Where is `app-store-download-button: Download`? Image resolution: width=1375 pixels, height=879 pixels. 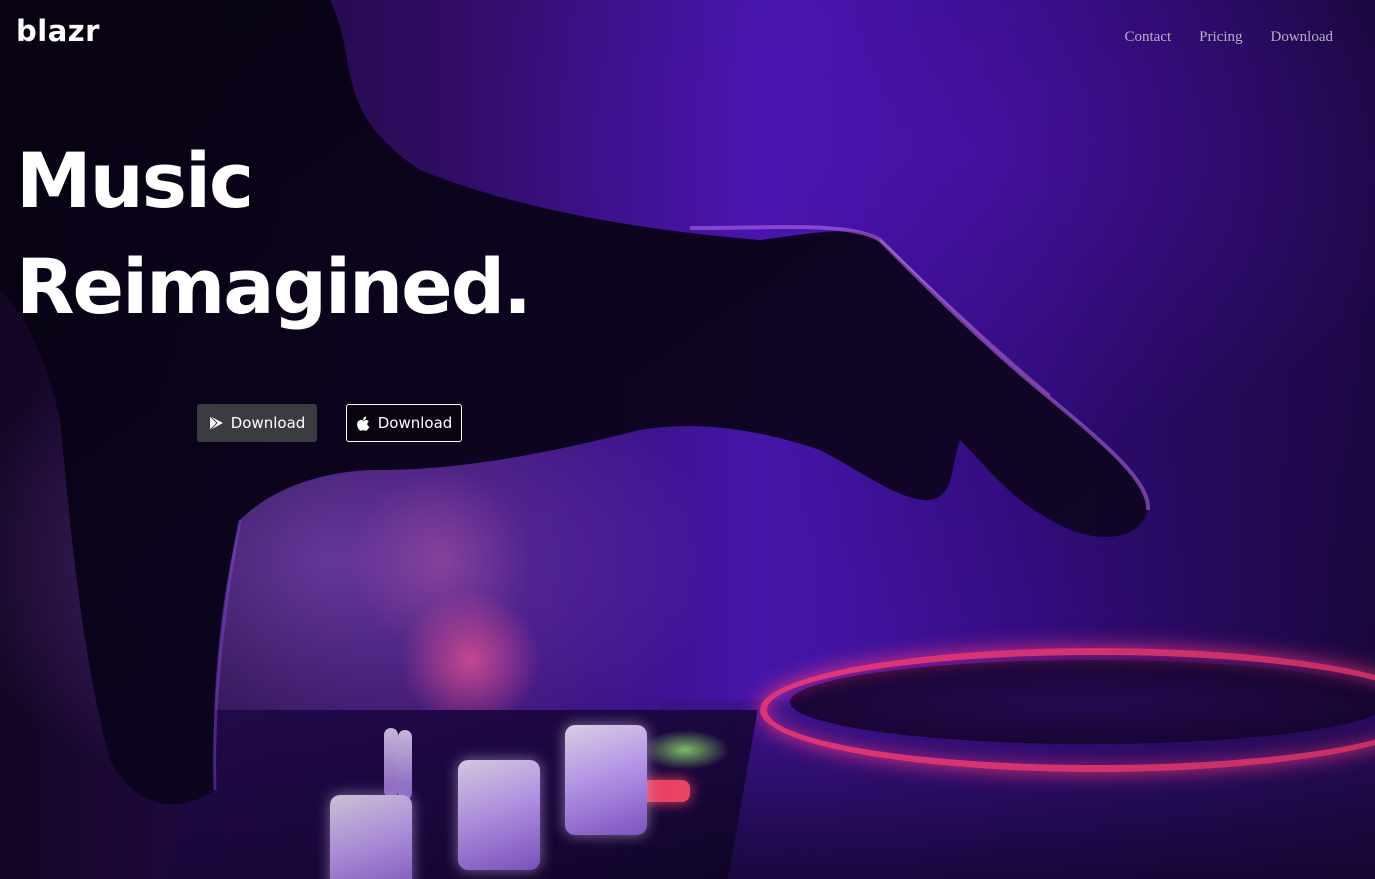
app-store-download-button: Download is located at coordinates (404, 423).